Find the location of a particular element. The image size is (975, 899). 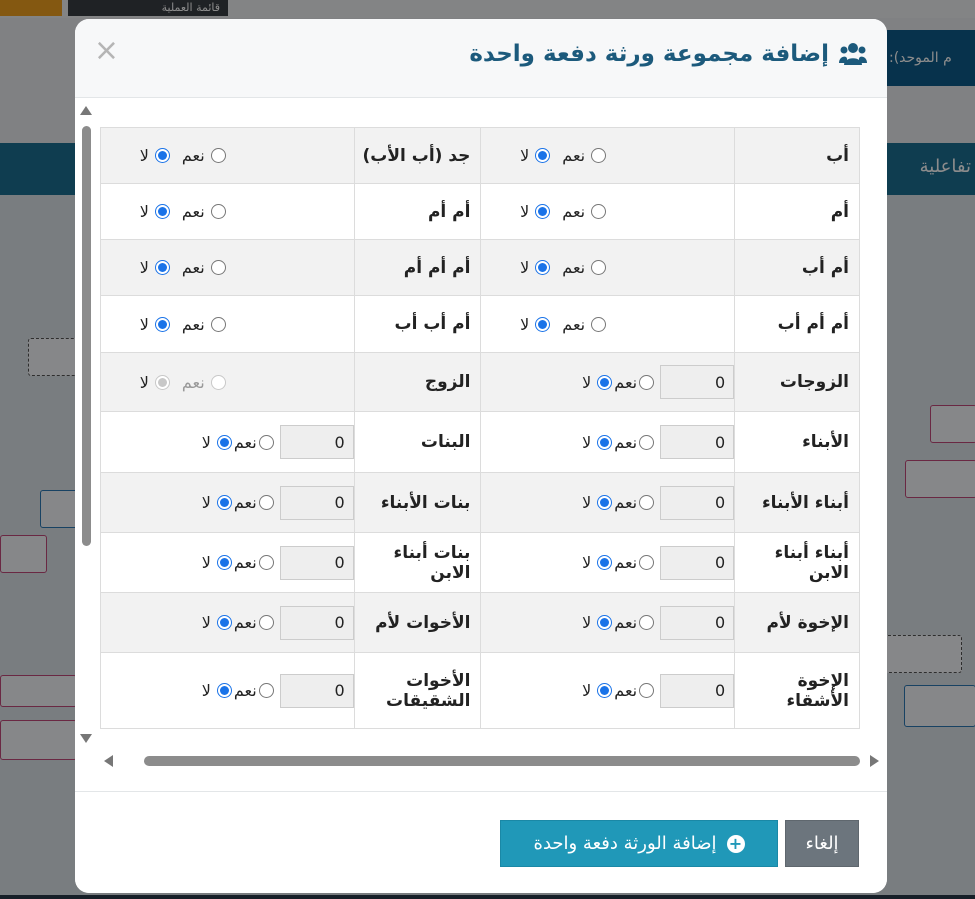

horizontal-scrollbar is located at coordinates (491, 761).